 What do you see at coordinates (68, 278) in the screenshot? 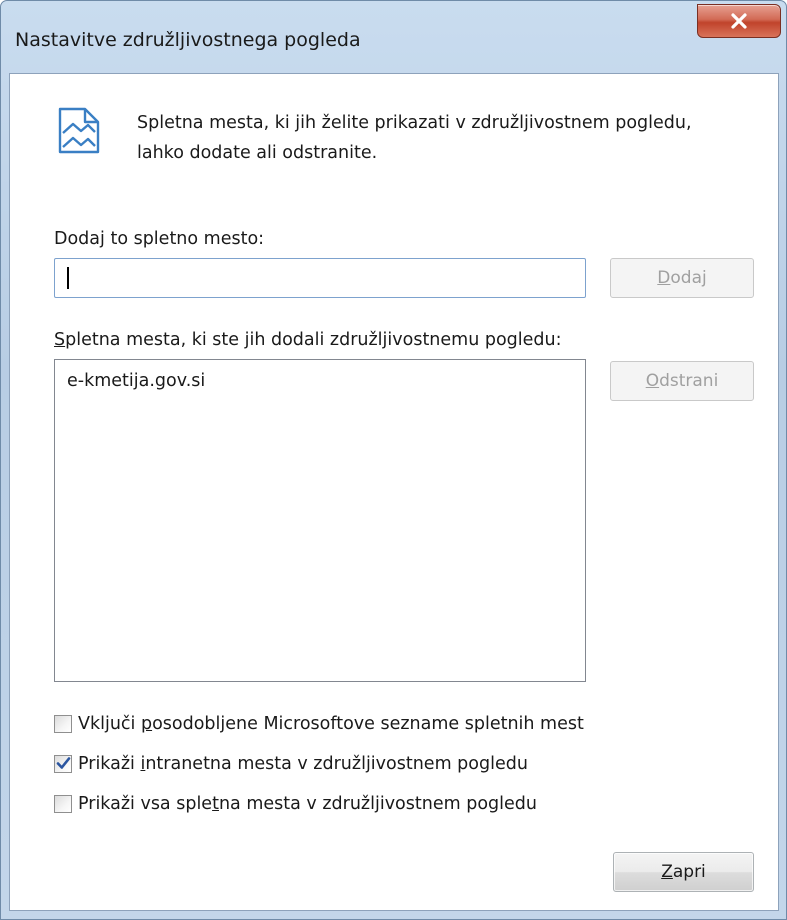
I see `text-caret` at bounding box center [68, 278].